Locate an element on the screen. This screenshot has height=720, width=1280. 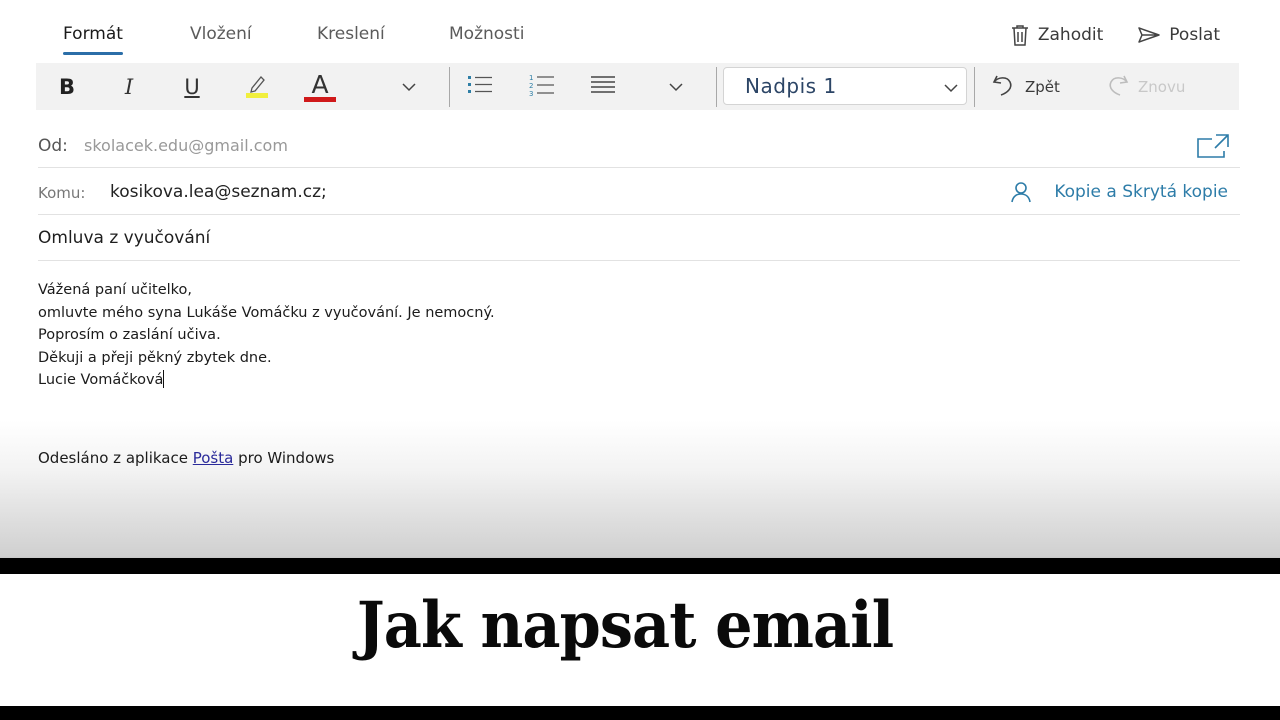
numbered-list-icon: 1 2 3 is located at coordinates (542, 87).